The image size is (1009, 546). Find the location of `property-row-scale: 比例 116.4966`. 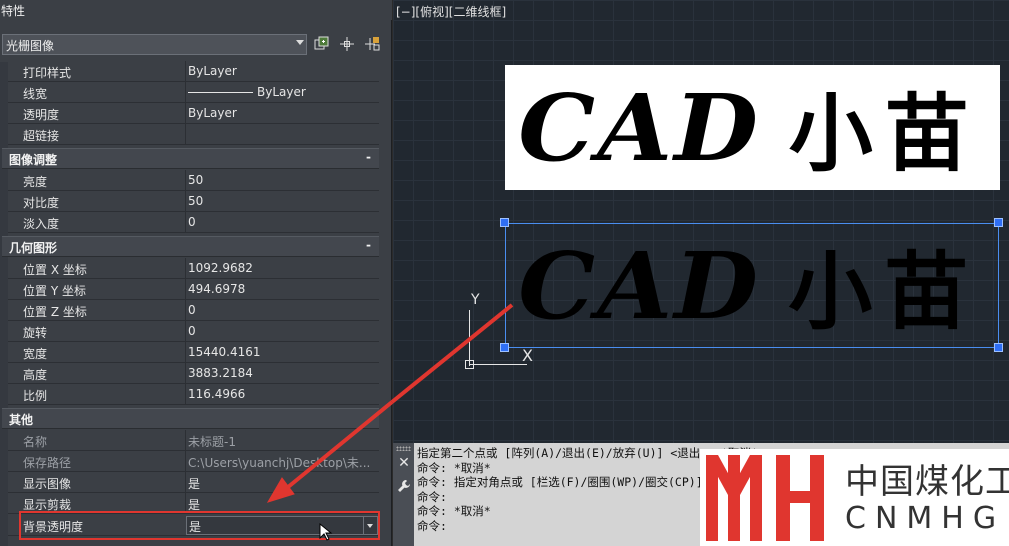

property-row-scale: 比例 116.4966 is located at coordinates (193, 394).